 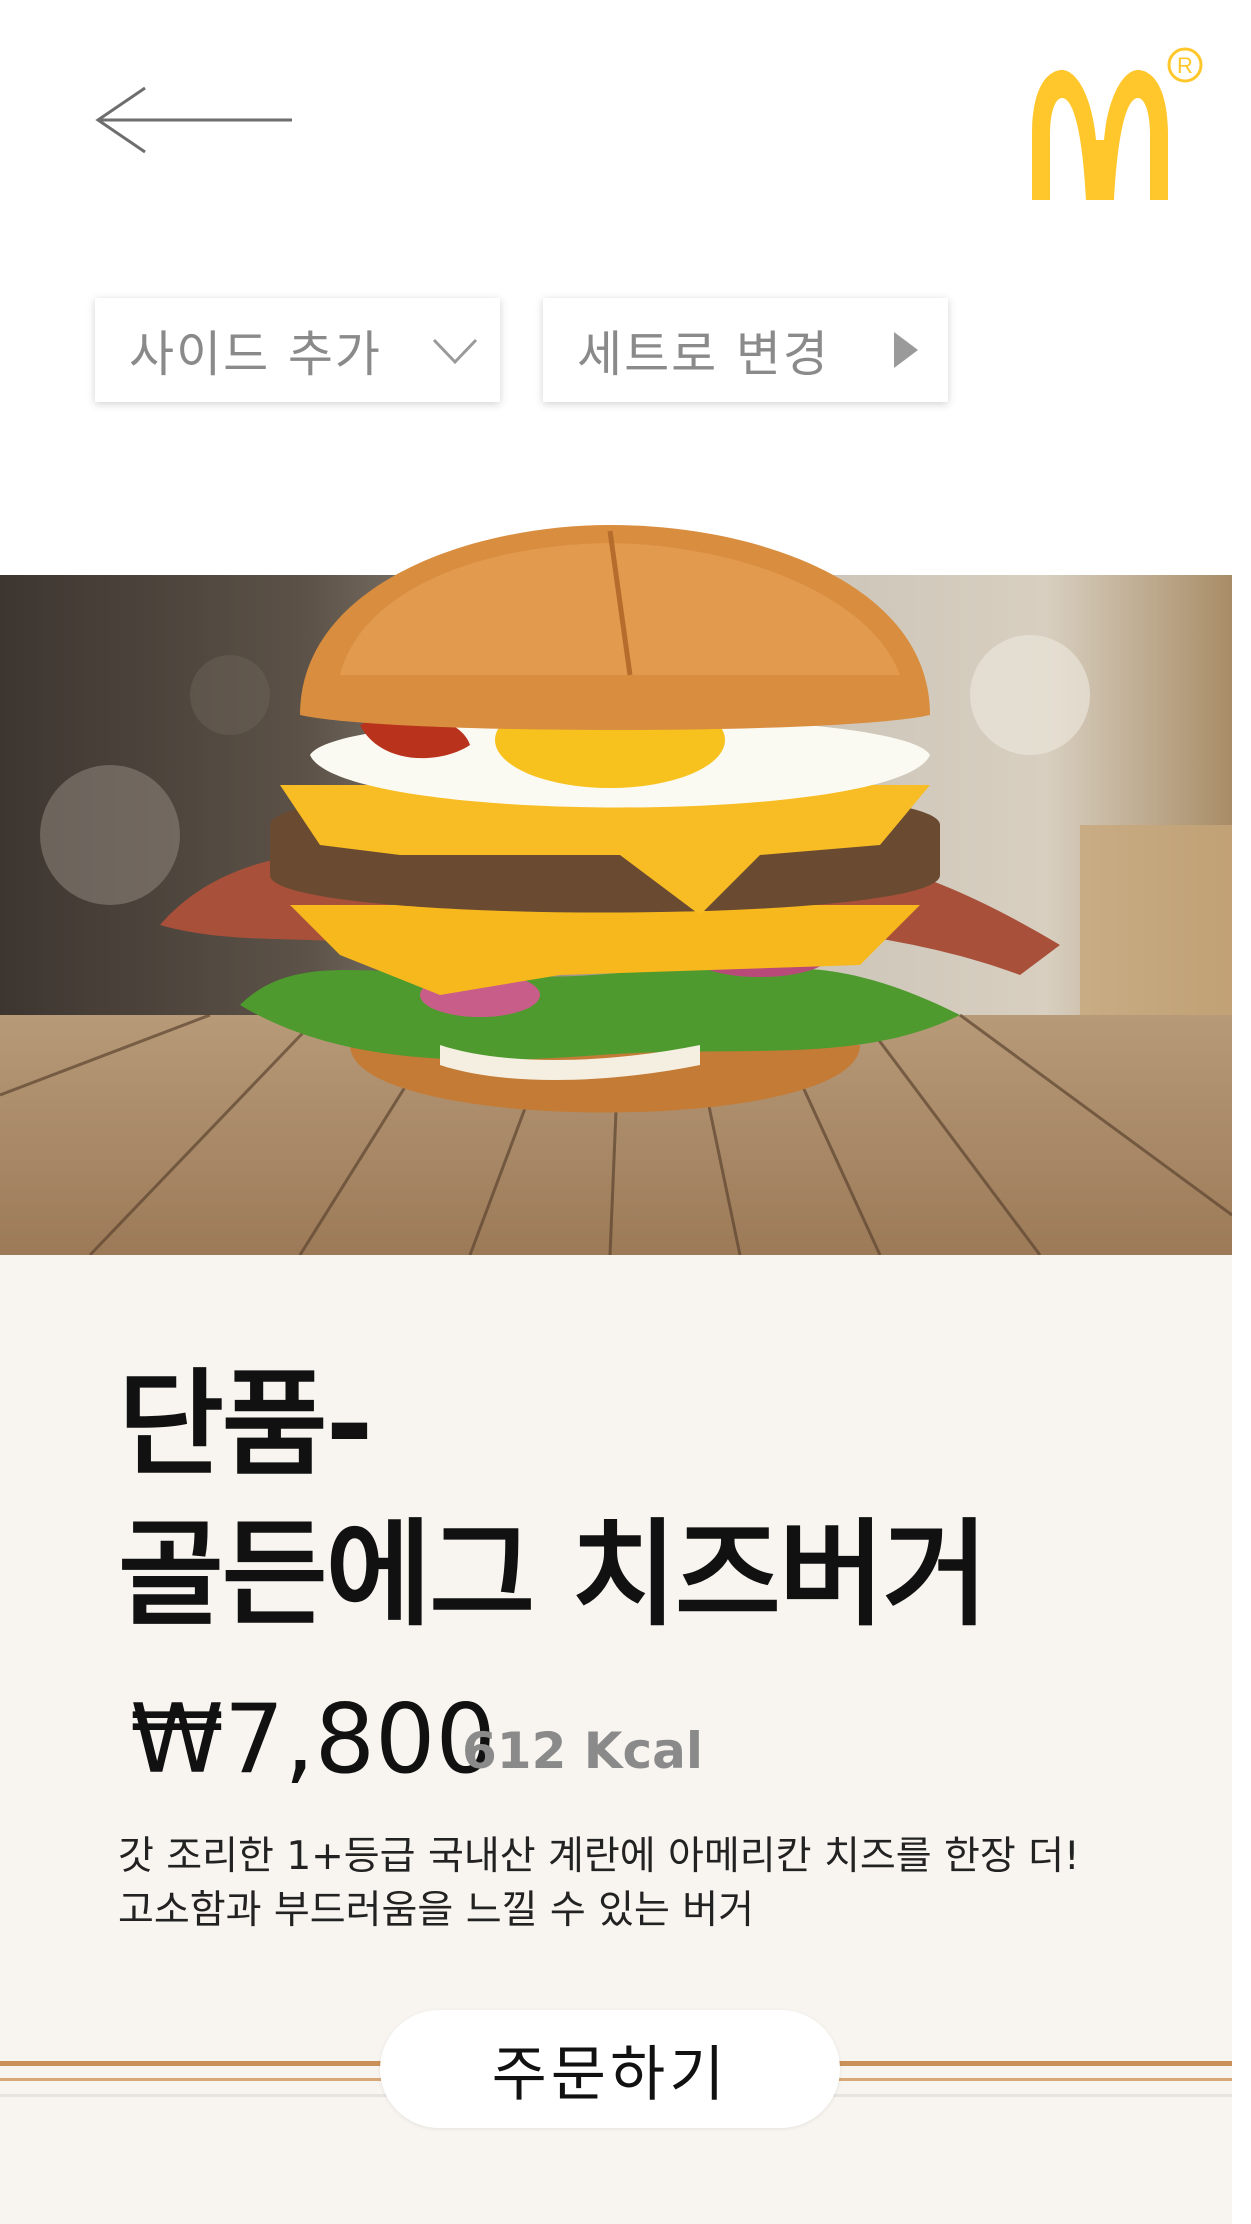 I want to click on registered-mark: R, so click(x=1185, y=65).